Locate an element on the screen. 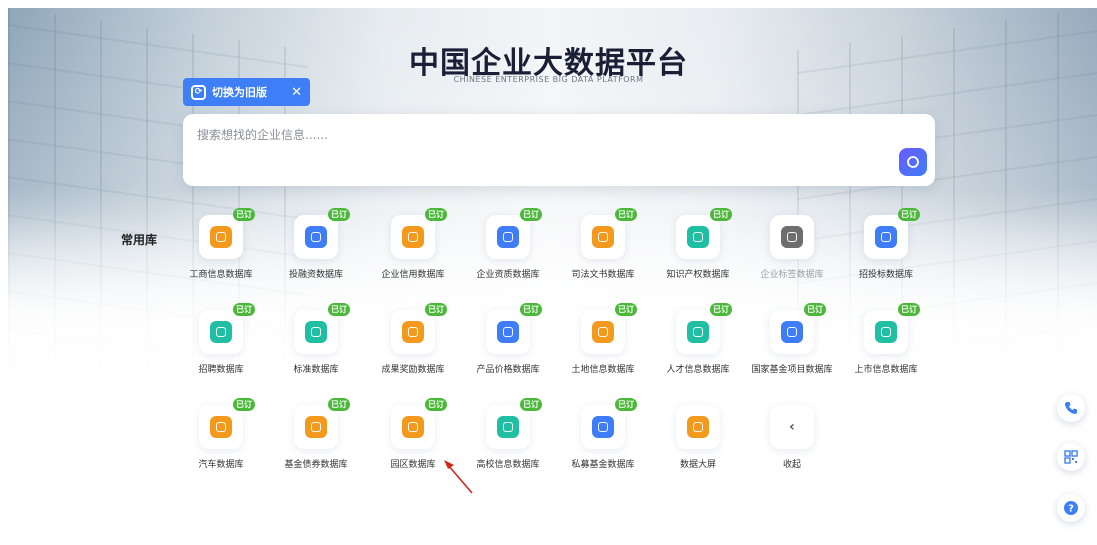 This screenshot has width=1097, height=545. database-label: 招聘数据库 is located at coordinates (221, 370).